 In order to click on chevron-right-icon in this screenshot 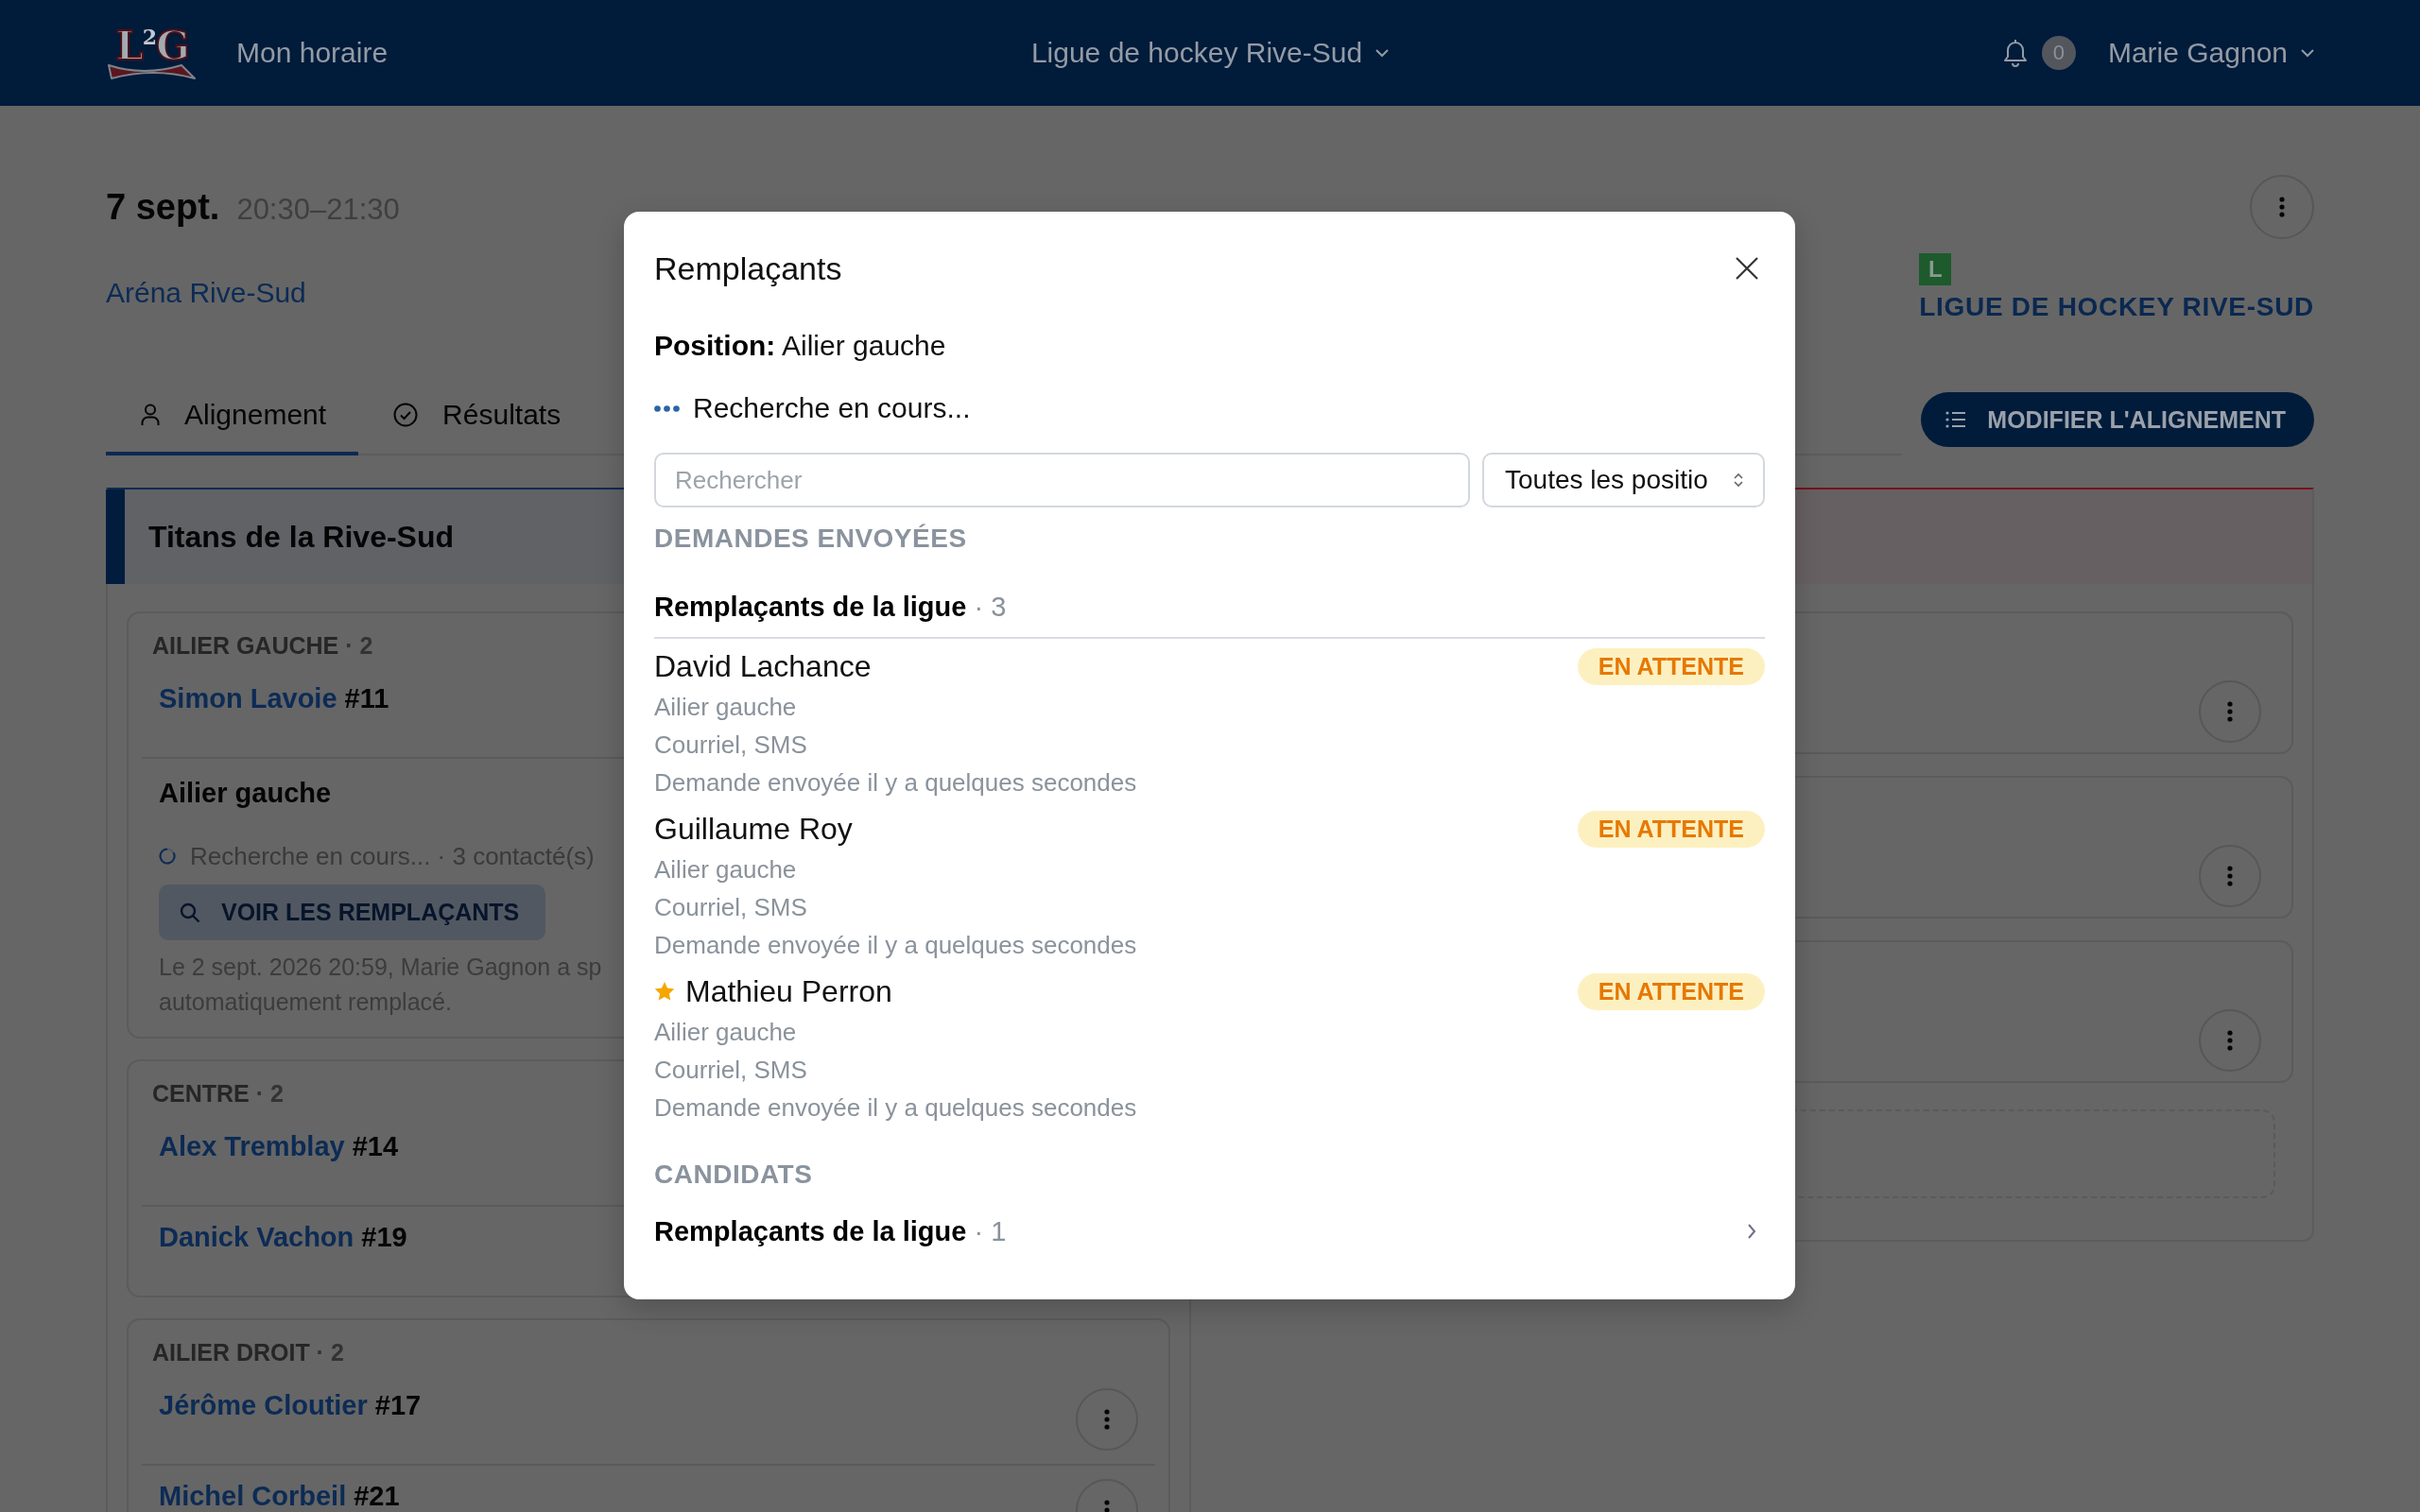, I will do `click(1751, 1231)`.